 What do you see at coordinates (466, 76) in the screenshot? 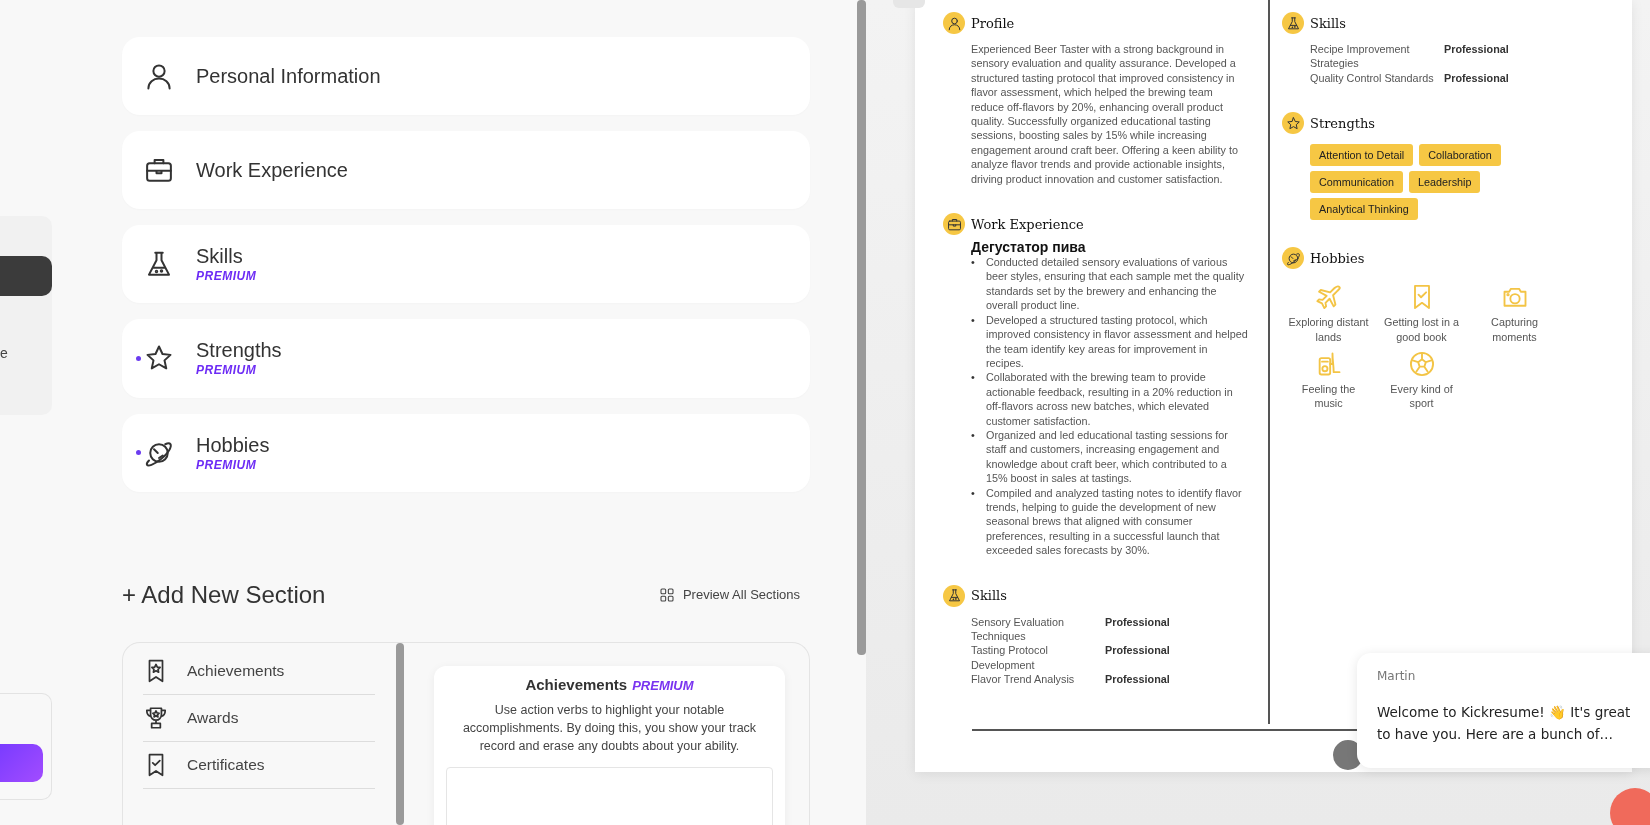
I see `section-card: Personal Information` at bounding box center [466, 76].